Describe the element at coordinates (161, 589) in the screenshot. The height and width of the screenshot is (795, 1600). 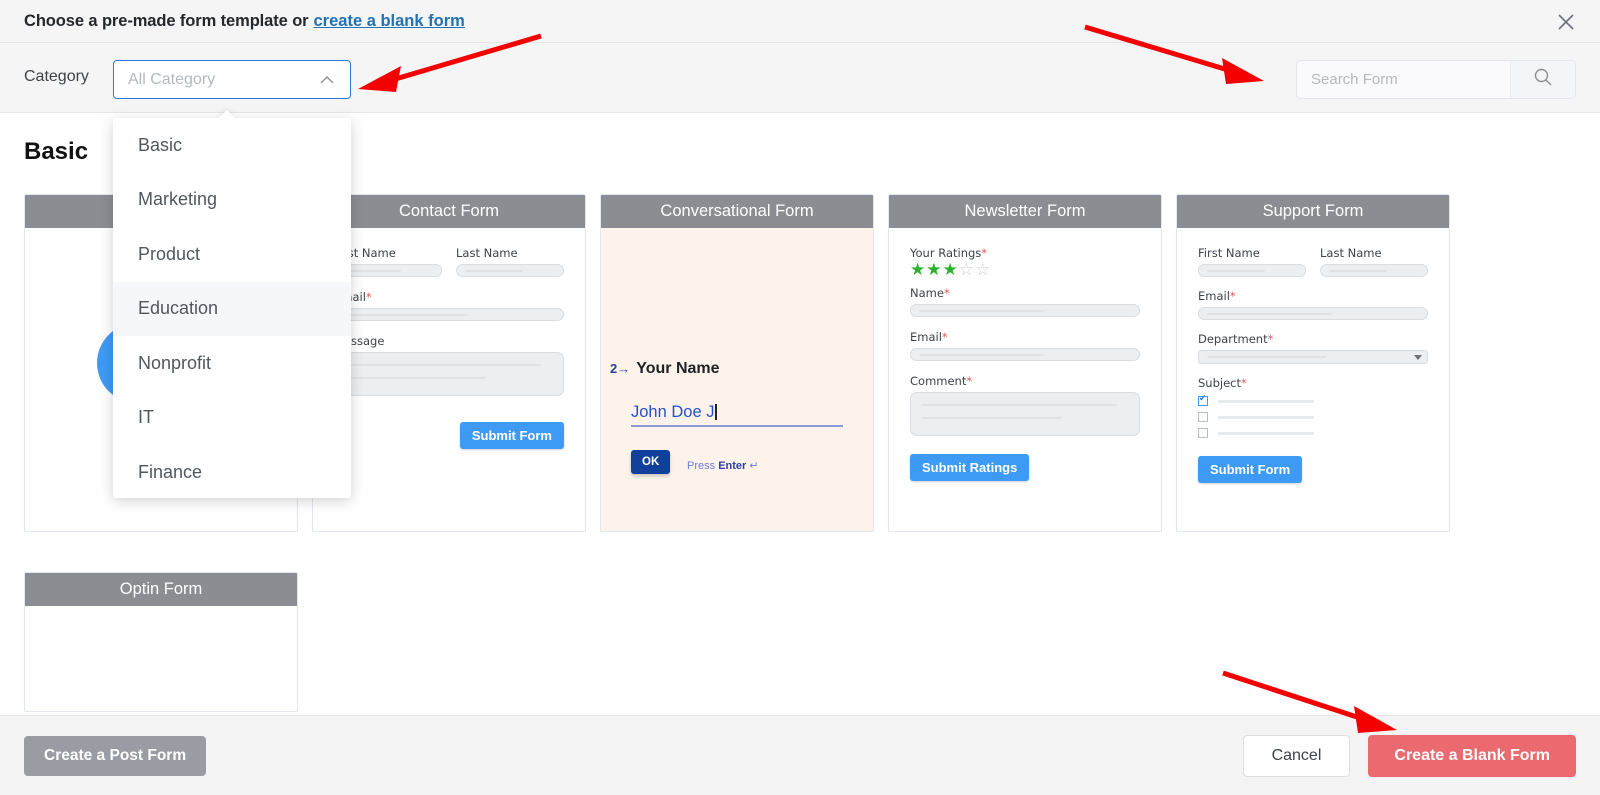
I see `card-header: Optin Form` at that location.